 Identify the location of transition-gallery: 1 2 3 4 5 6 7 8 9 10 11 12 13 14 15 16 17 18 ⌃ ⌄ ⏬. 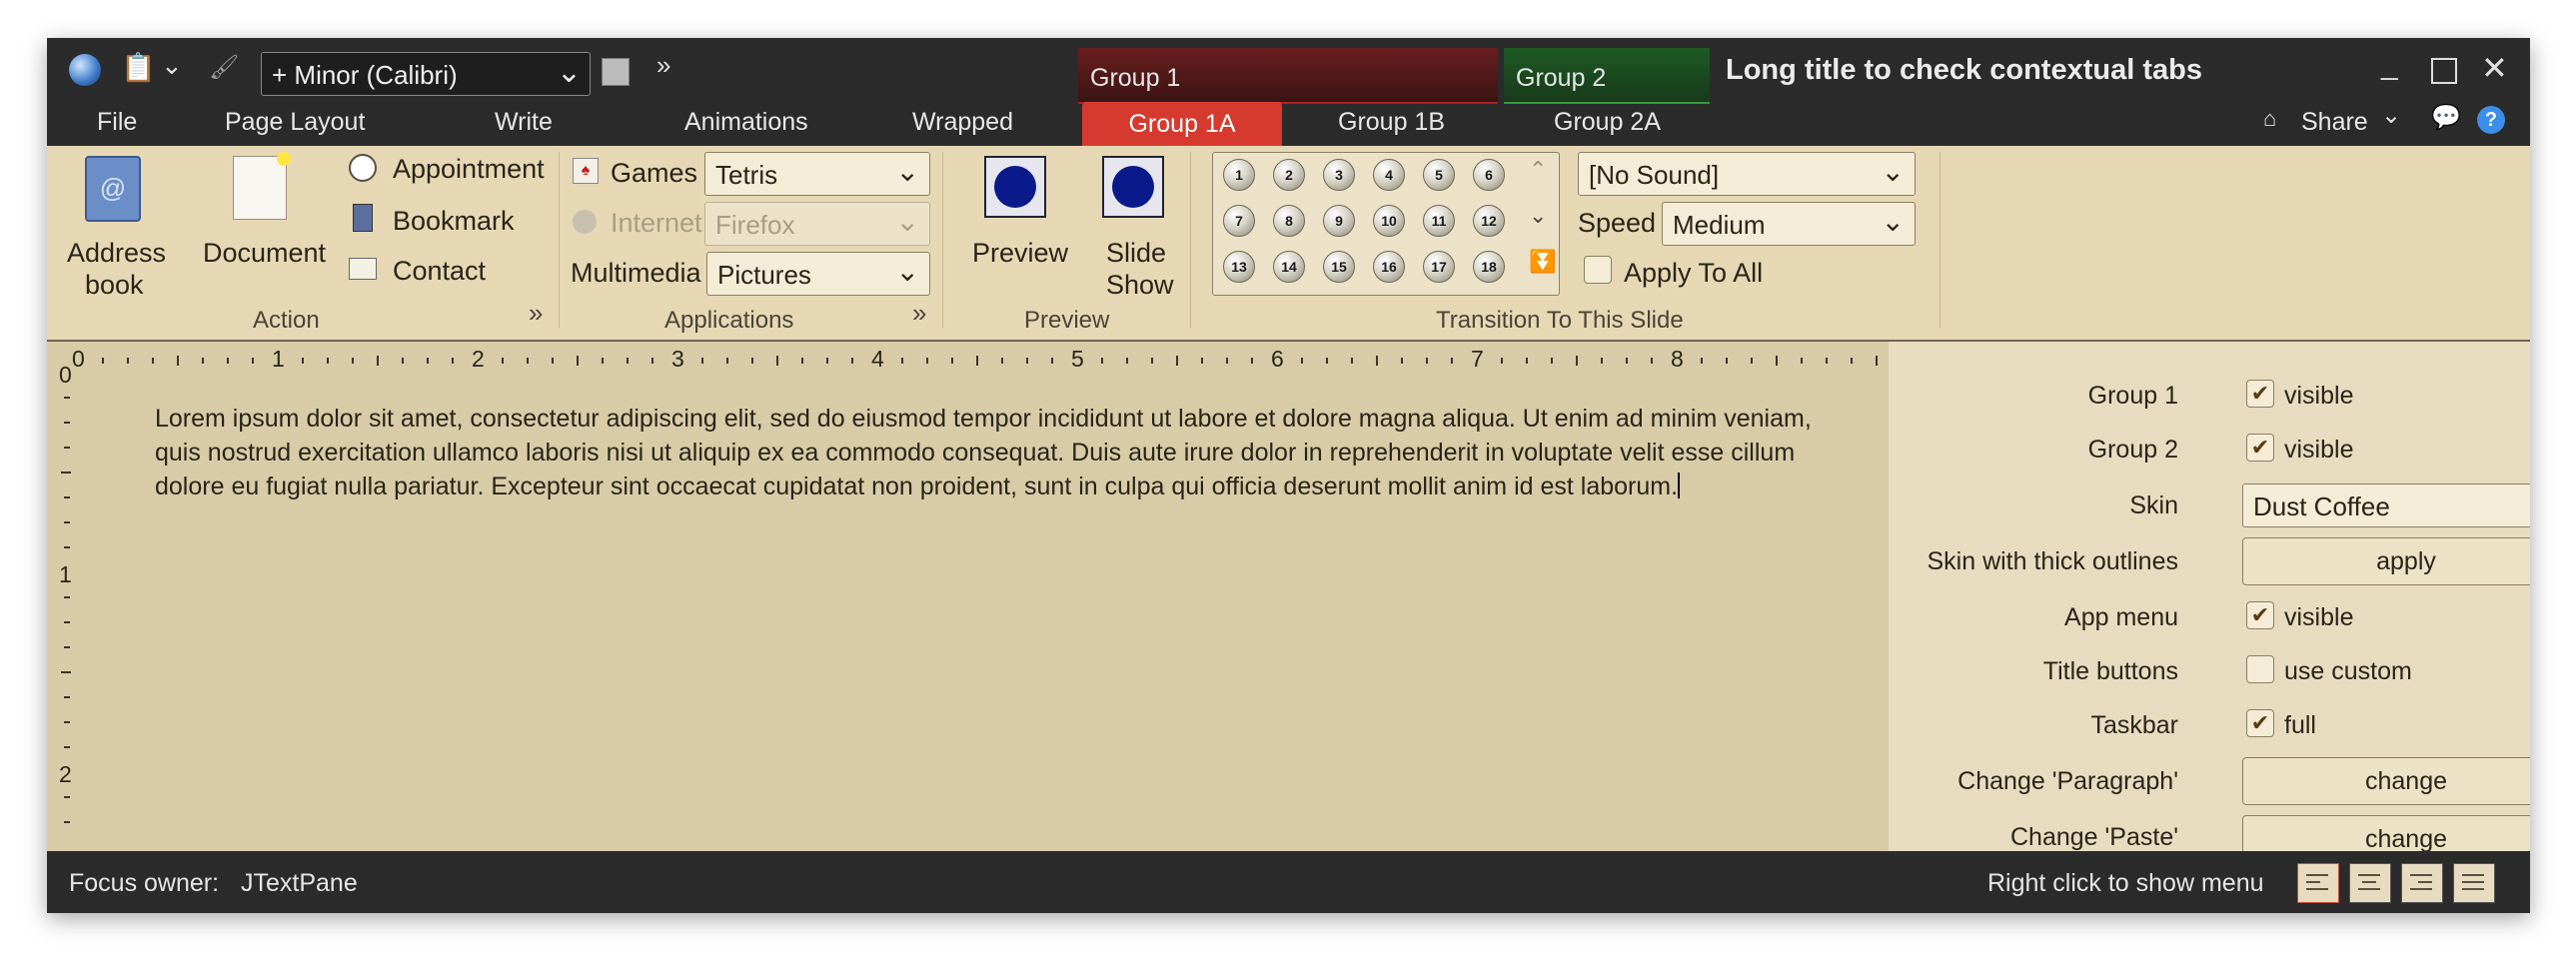
(1386, 224).